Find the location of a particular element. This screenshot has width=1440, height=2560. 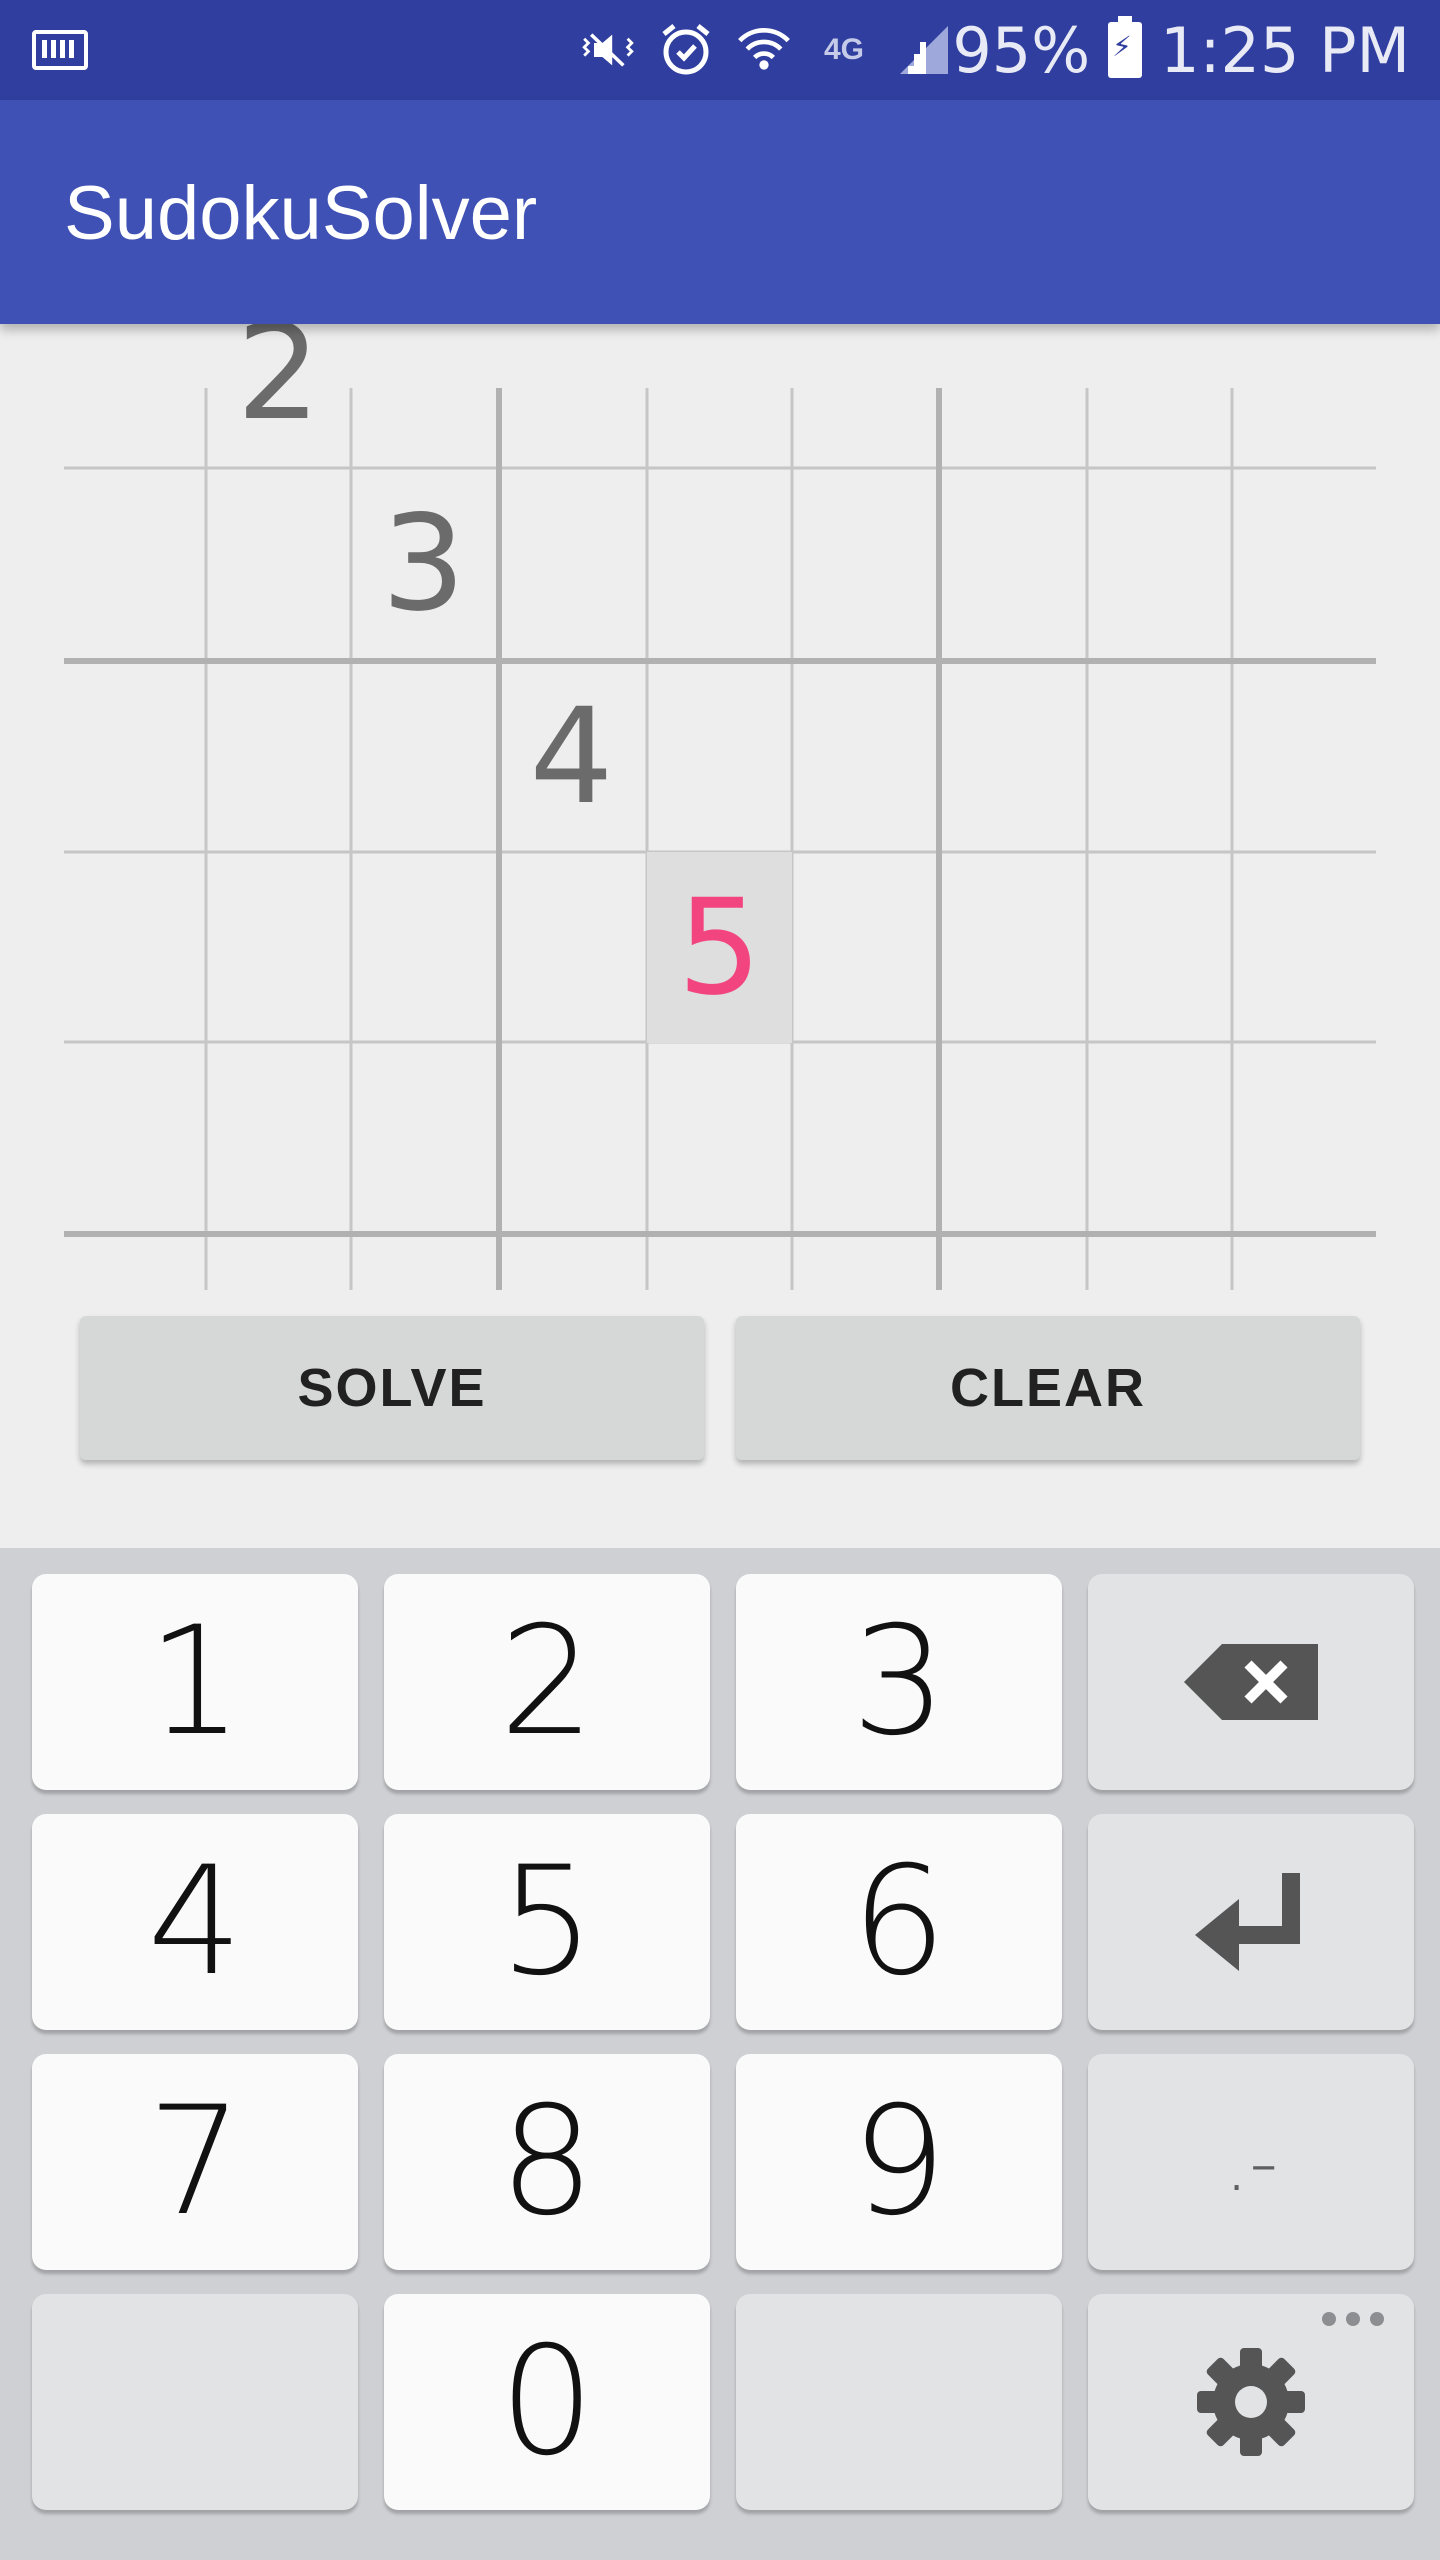

backspace-key is located at coordinates (1251, 1682).